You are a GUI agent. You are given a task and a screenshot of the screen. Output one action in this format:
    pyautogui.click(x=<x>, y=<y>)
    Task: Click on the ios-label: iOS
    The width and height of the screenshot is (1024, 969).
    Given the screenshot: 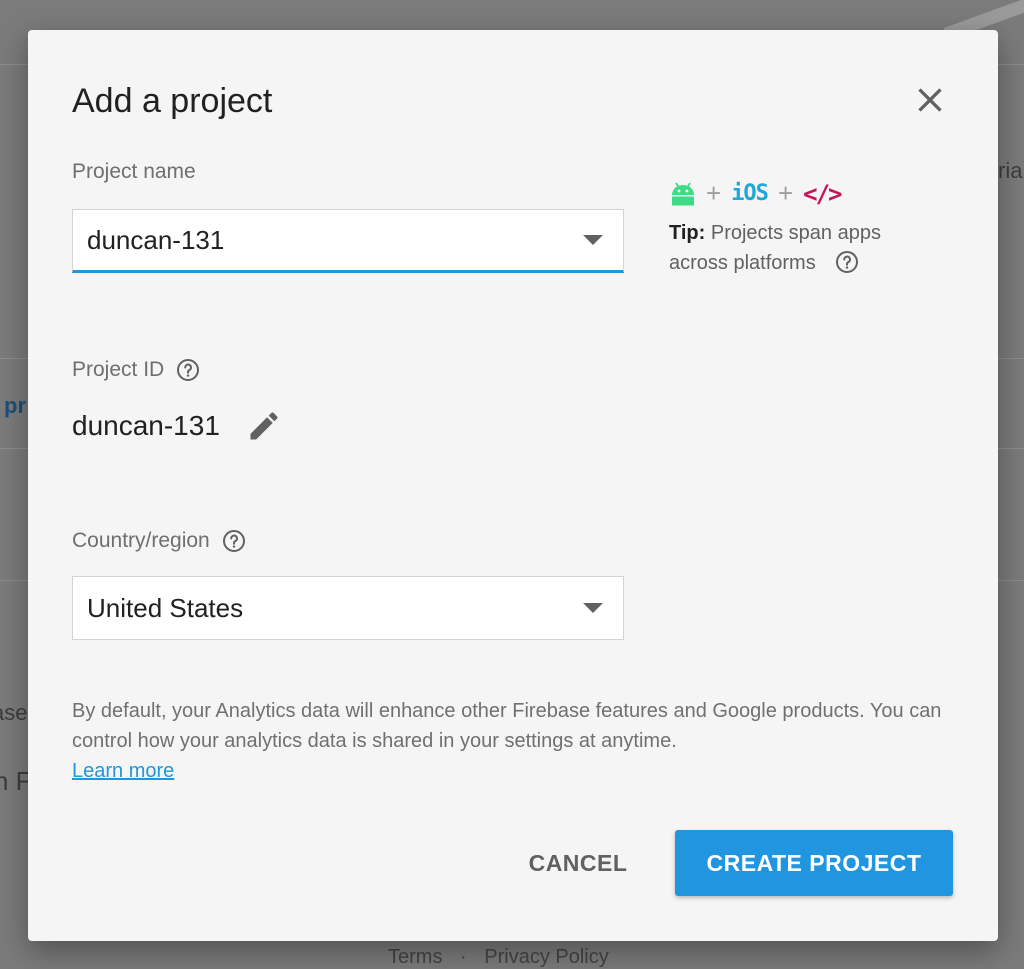 What is the action you would take?
    pyautogui.click(x=750, y=193)
    